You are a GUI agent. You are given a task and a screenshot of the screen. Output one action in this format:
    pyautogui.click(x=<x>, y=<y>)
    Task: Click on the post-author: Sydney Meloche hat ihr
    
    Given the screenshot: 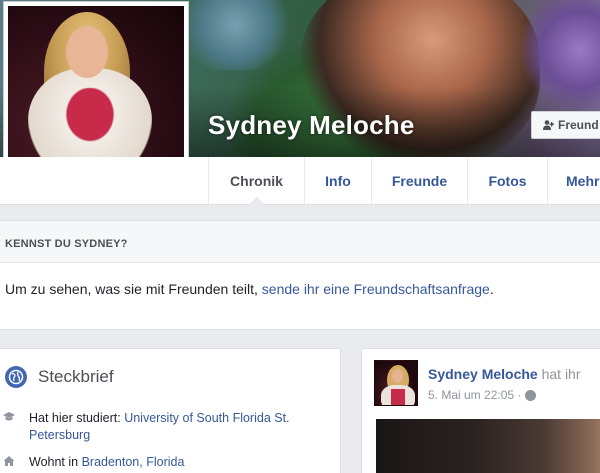 What is the action you would take?
    pyautogui.click(x=504, y=374)
    